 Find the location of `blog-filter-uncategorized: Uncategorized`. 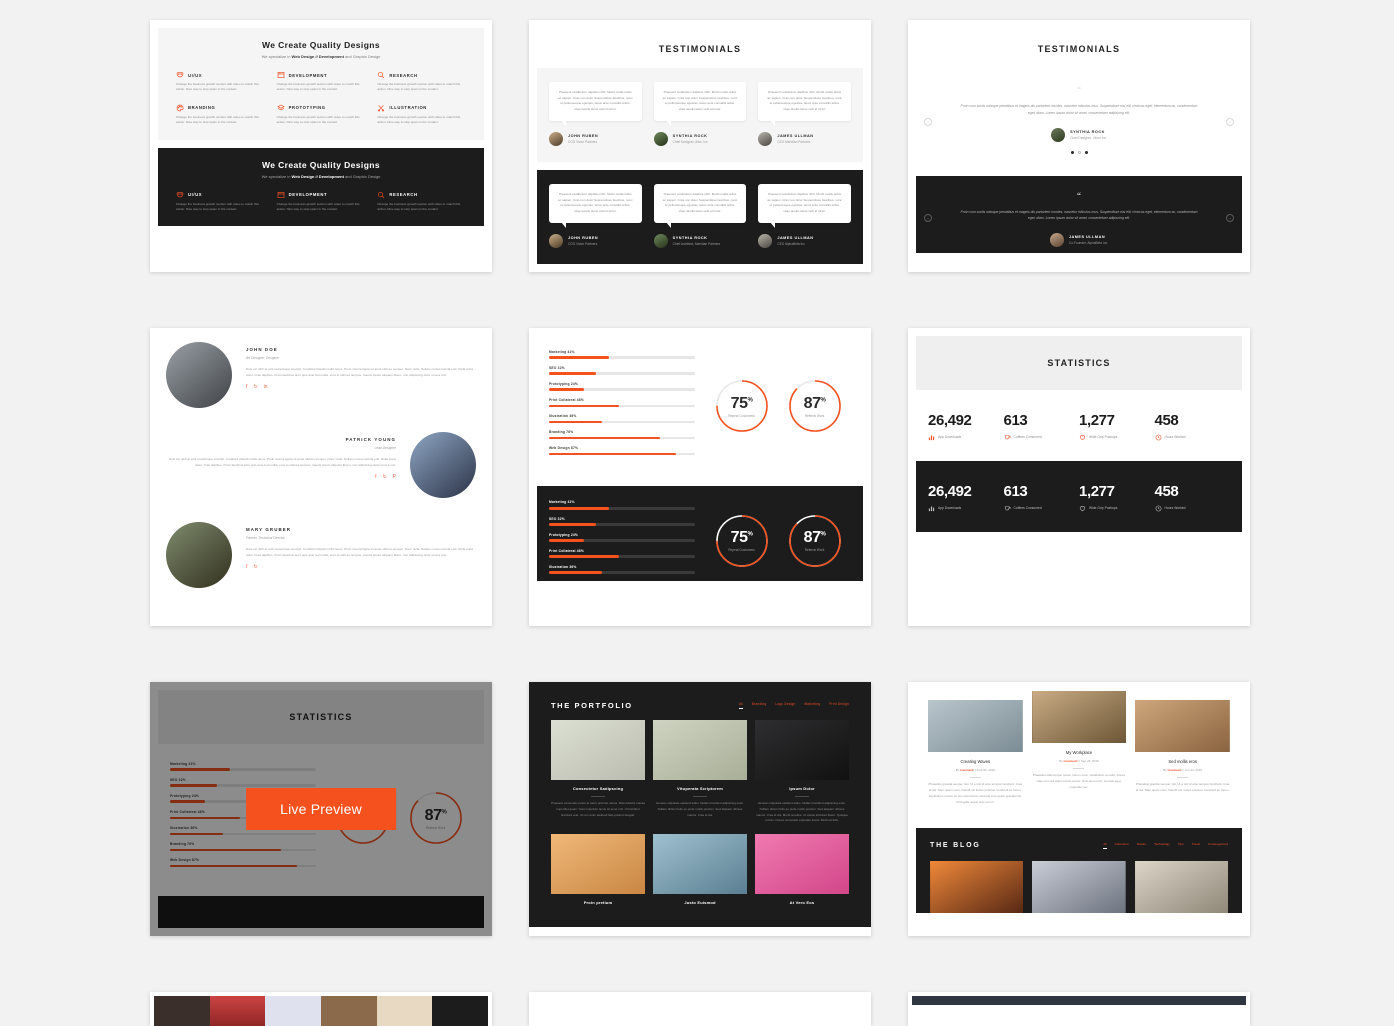

blog-filter-uncategorized: Uncategorized is located at coordinates (1218, 845).